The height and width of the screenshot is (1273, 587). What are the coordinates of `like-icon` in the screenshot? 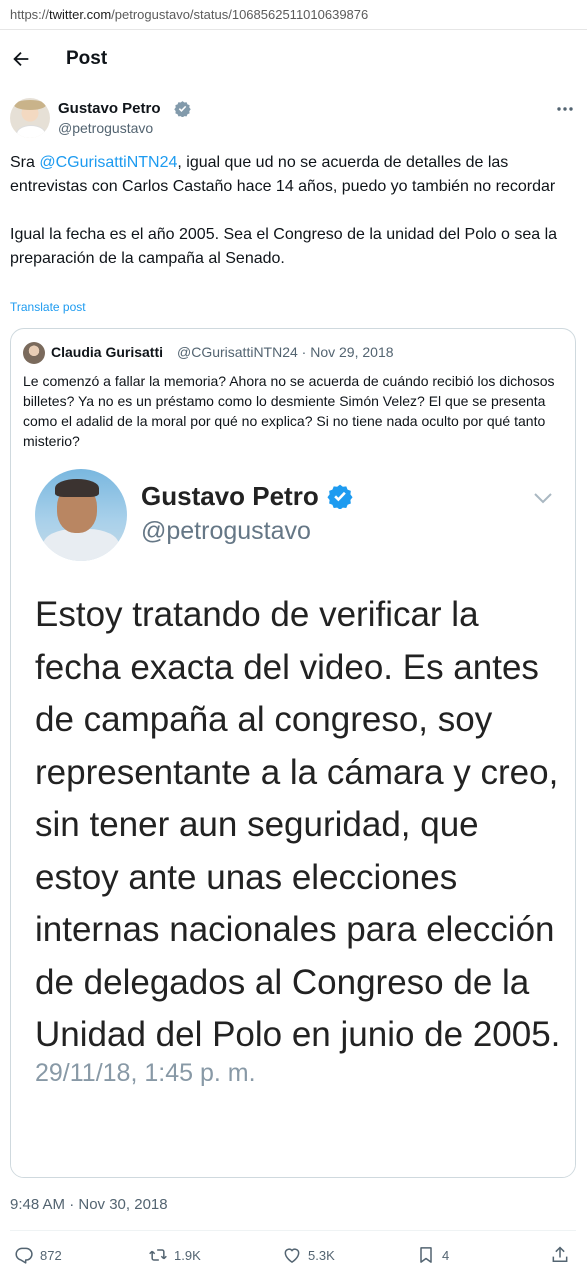 It's located at (292, 1255).